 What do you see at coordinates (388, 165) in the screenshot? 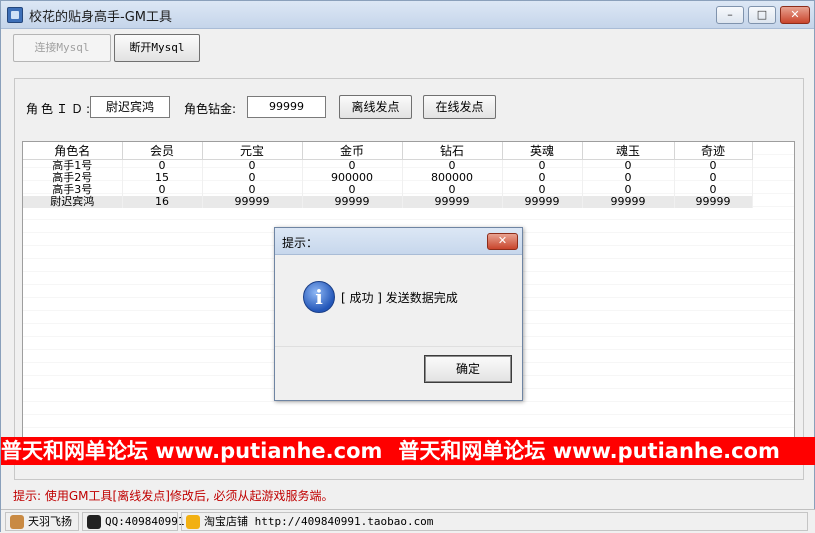
I see `table-row: 高手1号 0 0 0 0 0 0 0` at bounding box center [388, 165].